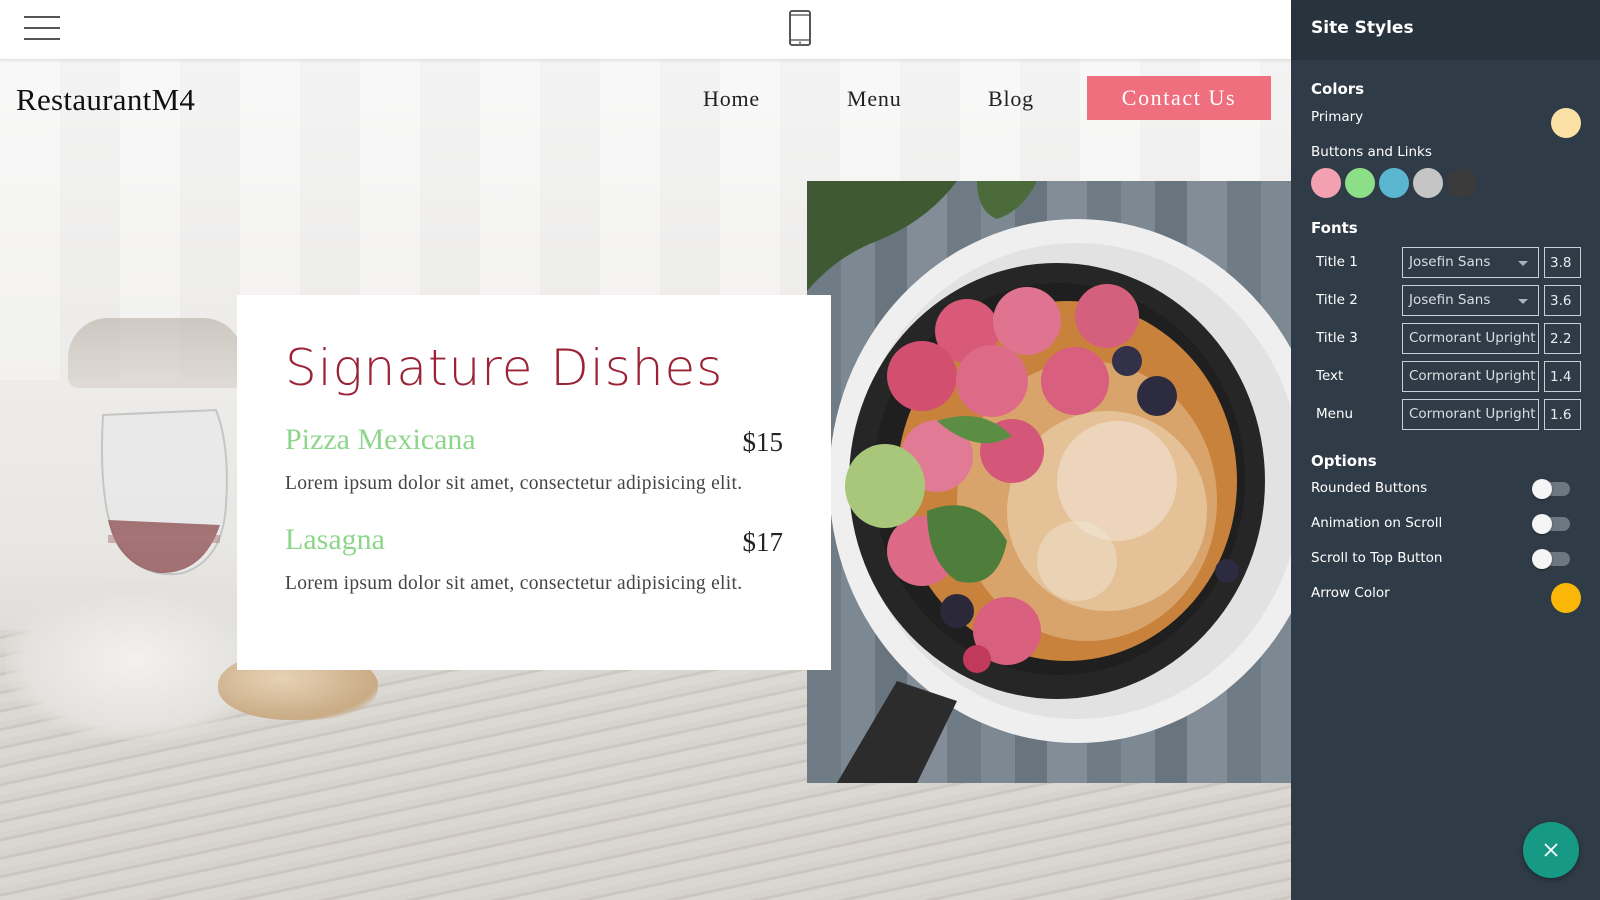  I want to click on animation-on-scroll-label: Animation on Scroll, so click(1377, 523).